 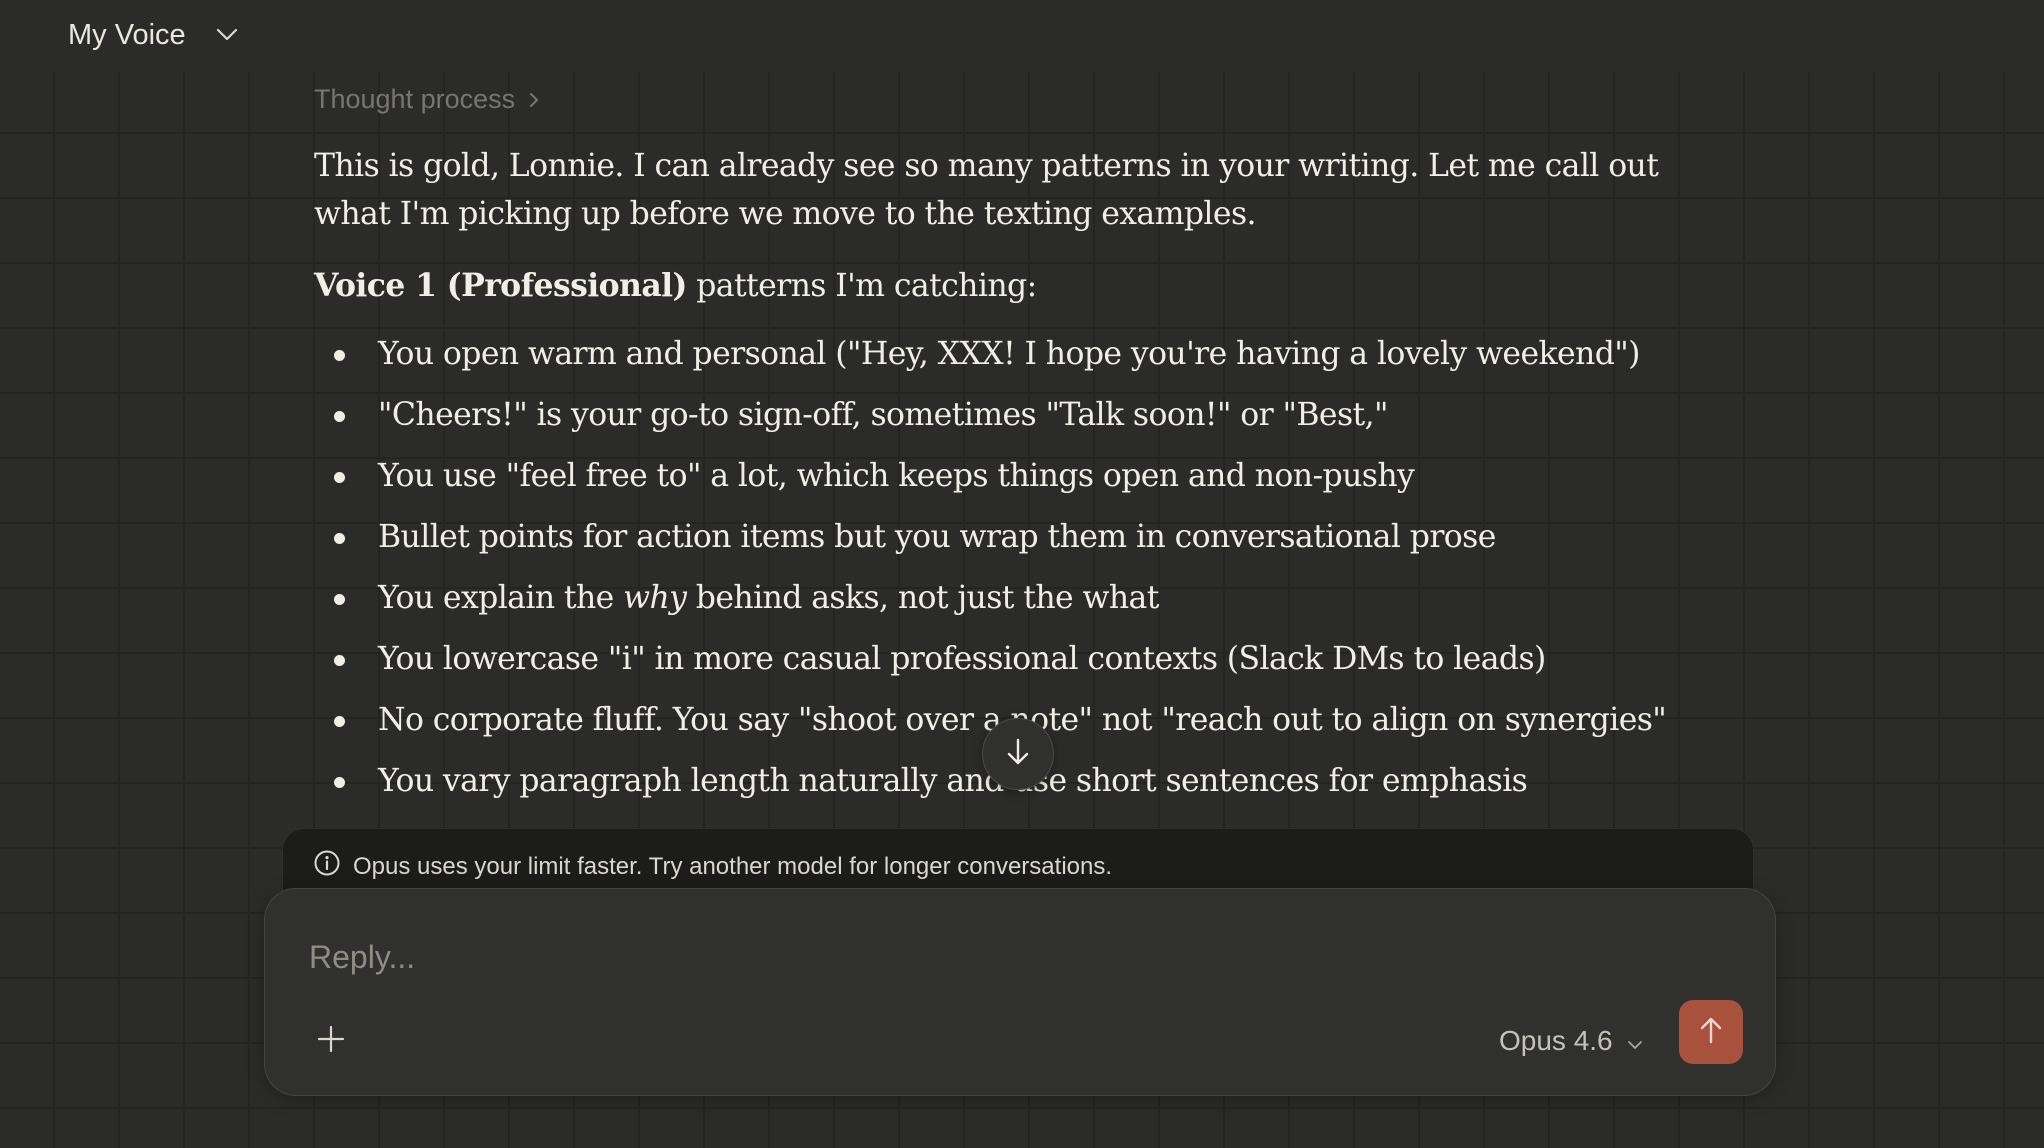 I want to click on list-item-text-post: behind asks, not just the what, so click(x=923, y=598).